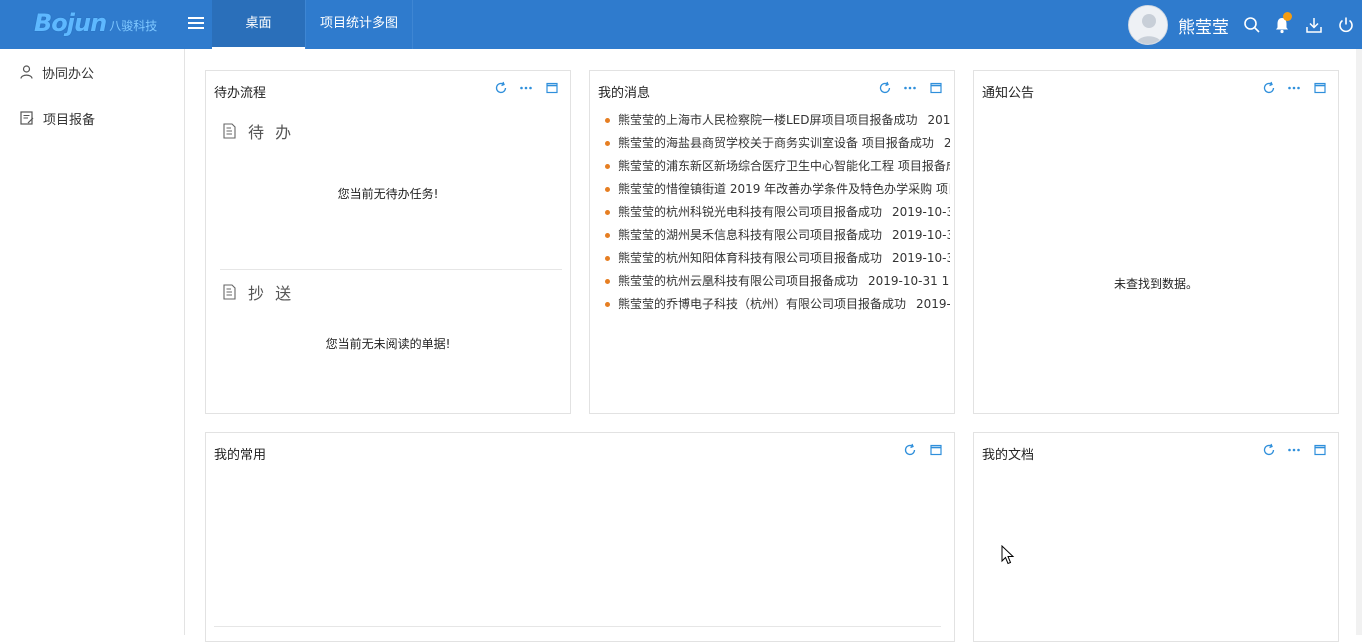  I want to click on panel-divider, so click(577, 626).